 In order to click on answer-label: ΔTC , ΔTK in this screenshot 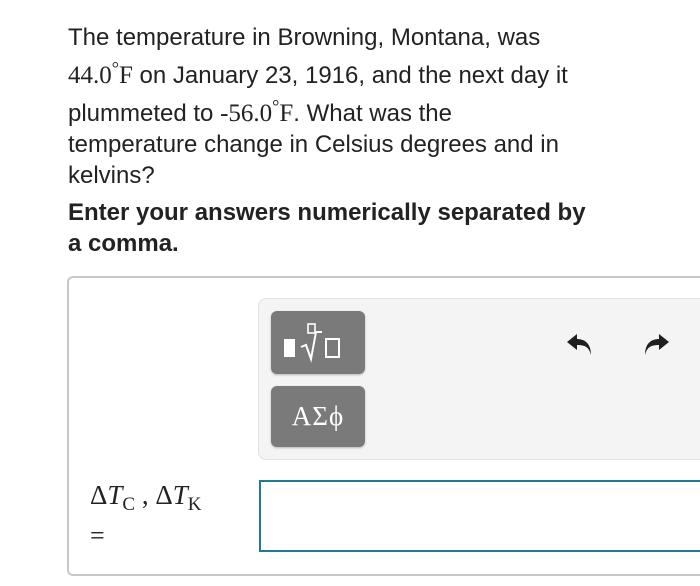, I will do `click(145, 498)`.